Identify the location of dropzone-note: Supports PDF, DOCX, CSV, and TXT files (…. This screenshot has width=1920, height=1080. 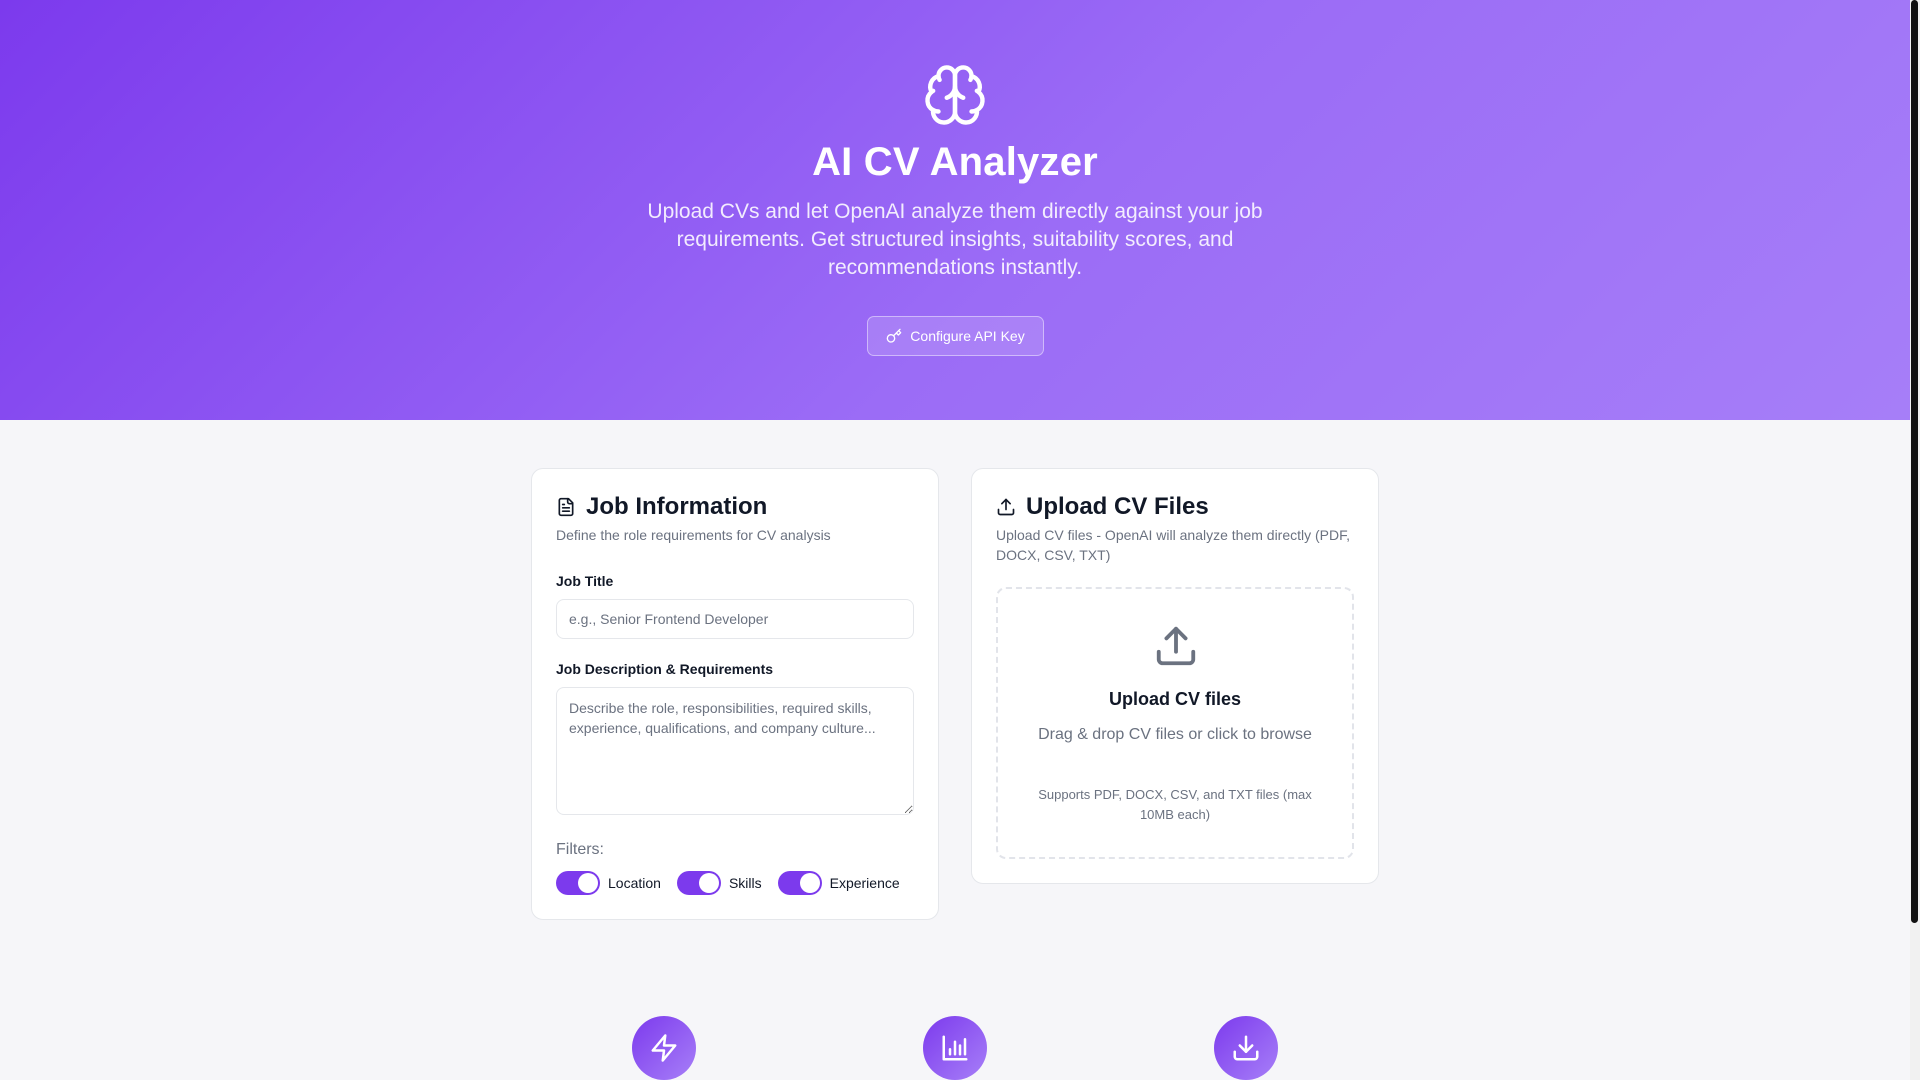
(1175, 804).